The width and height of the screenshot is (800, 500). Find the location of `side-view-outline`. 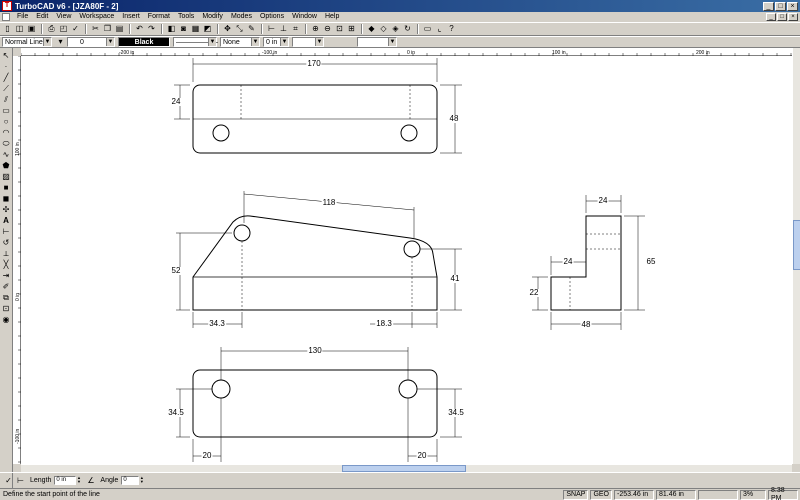

side-view-outline is located at coordinates (586, 263).